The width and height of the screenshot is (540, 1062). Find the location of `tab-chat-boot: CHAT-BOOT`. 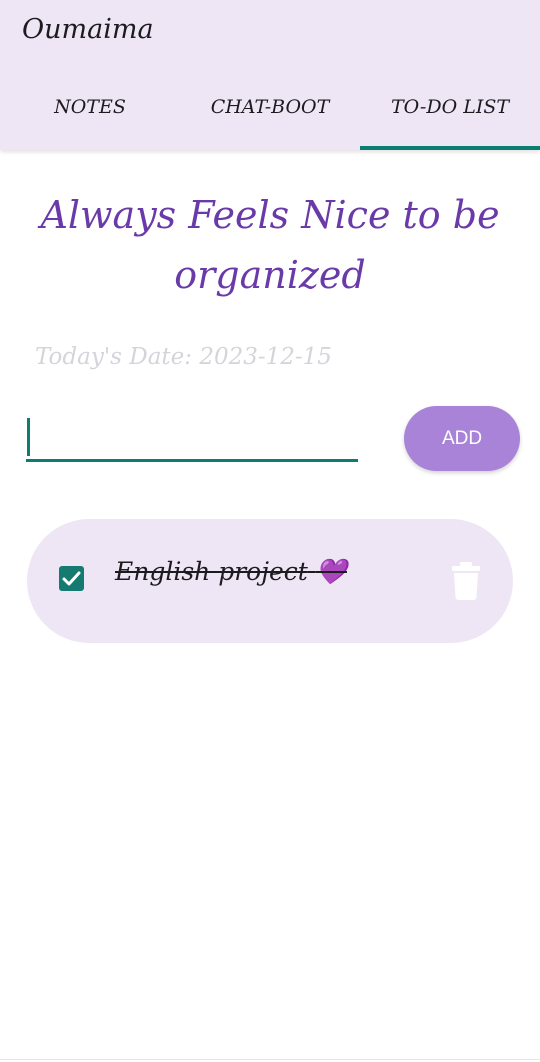

tab-chat-boot: CHAT-BOOT is located at coordinates (270, 118).